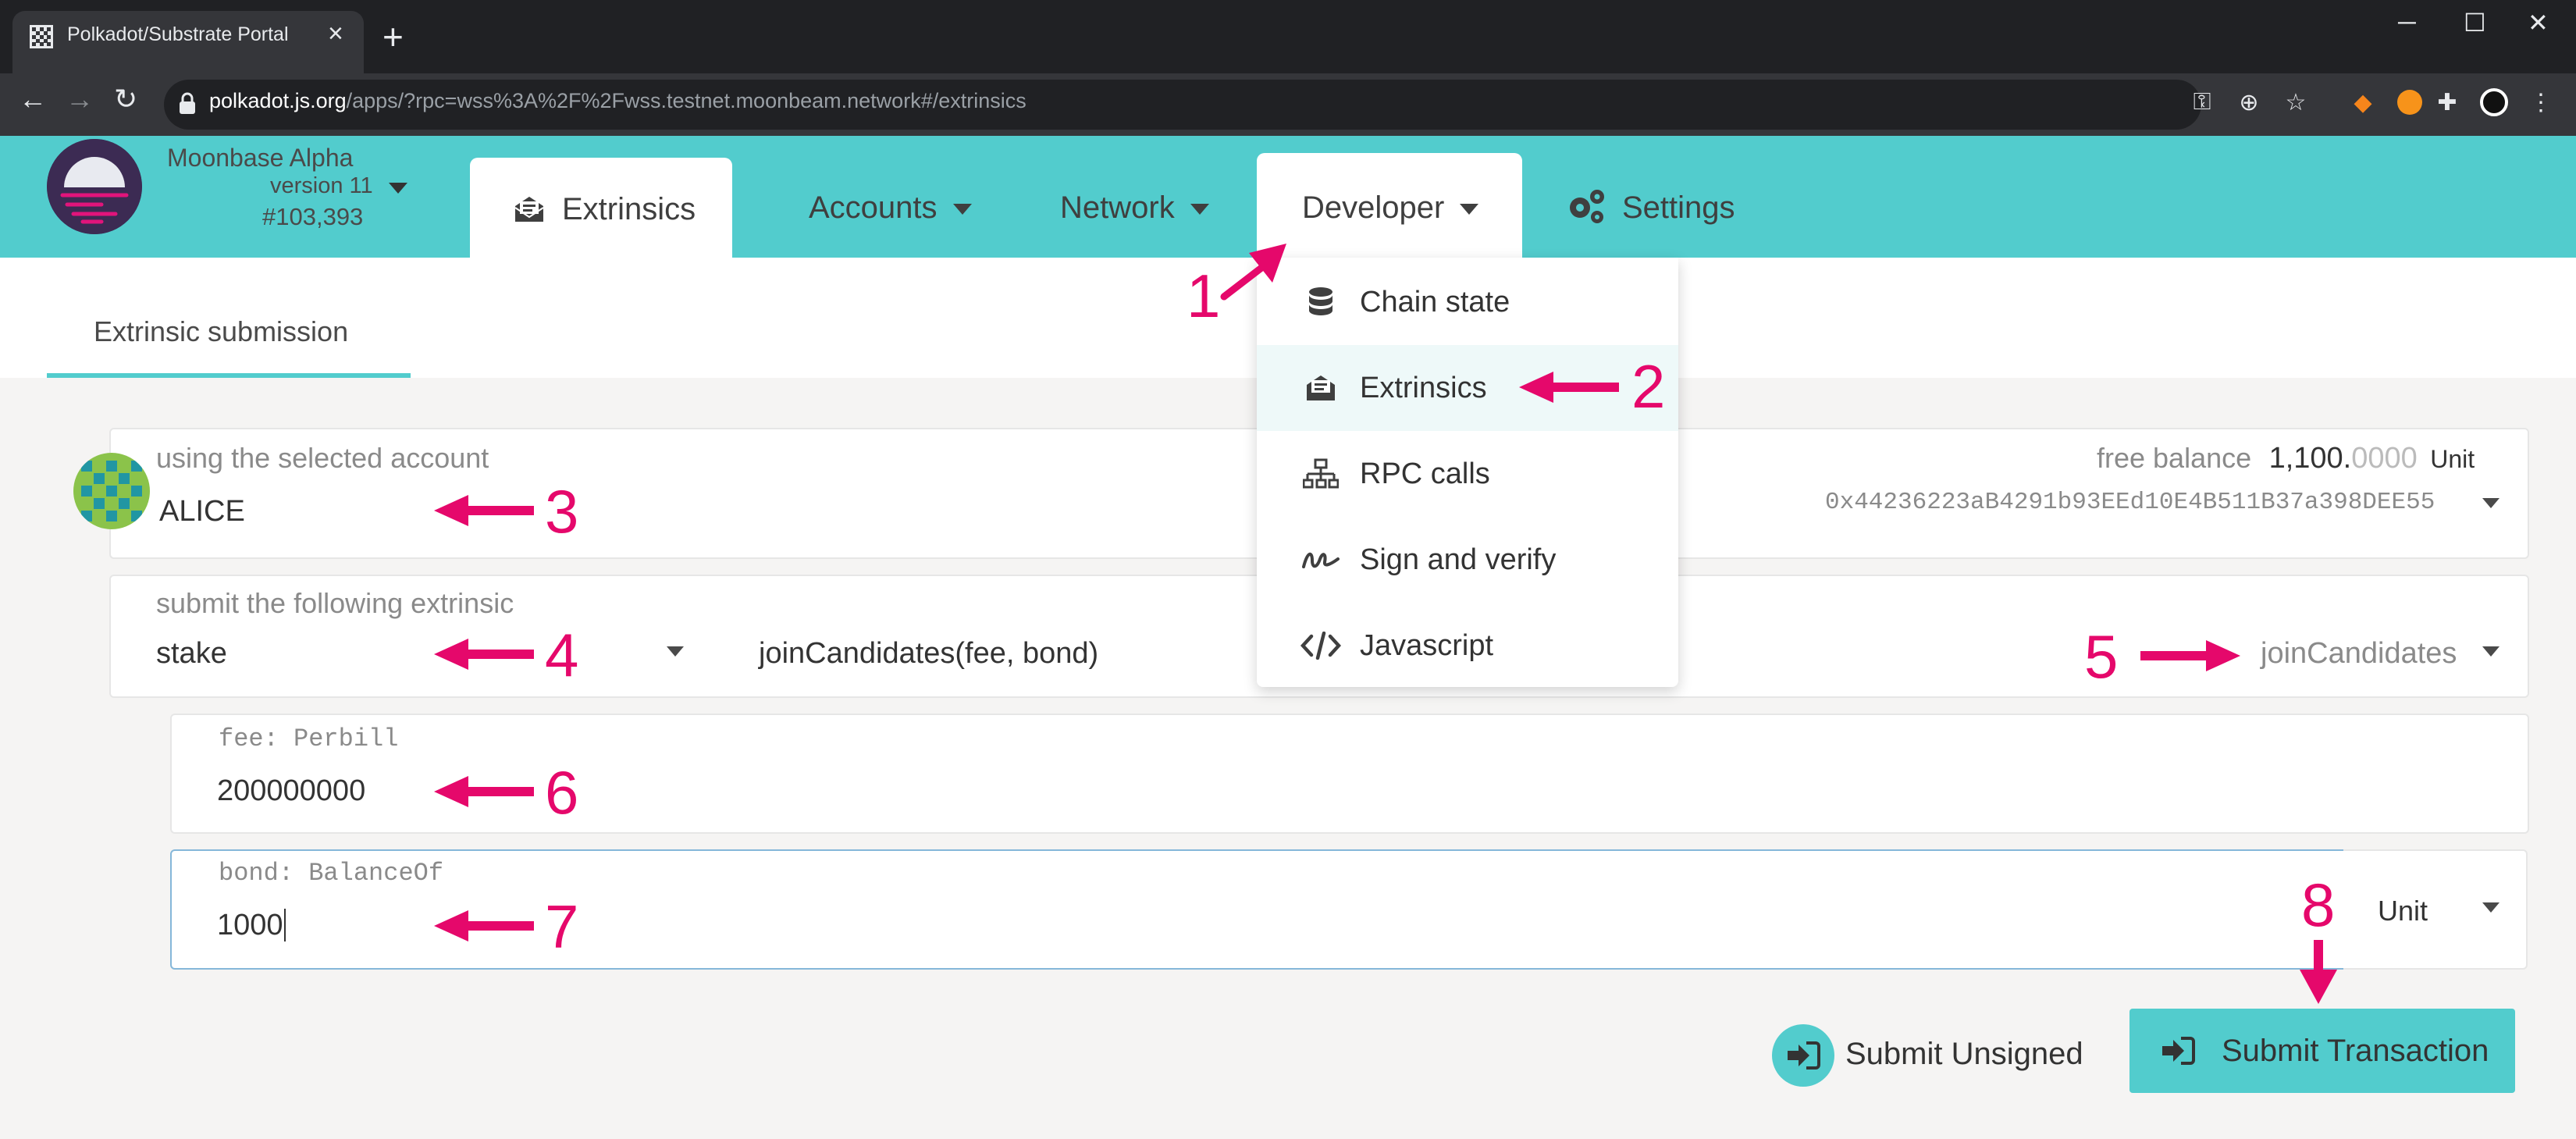  I want to click on call-dropdown: joinCandidates, so click(2359, 654).